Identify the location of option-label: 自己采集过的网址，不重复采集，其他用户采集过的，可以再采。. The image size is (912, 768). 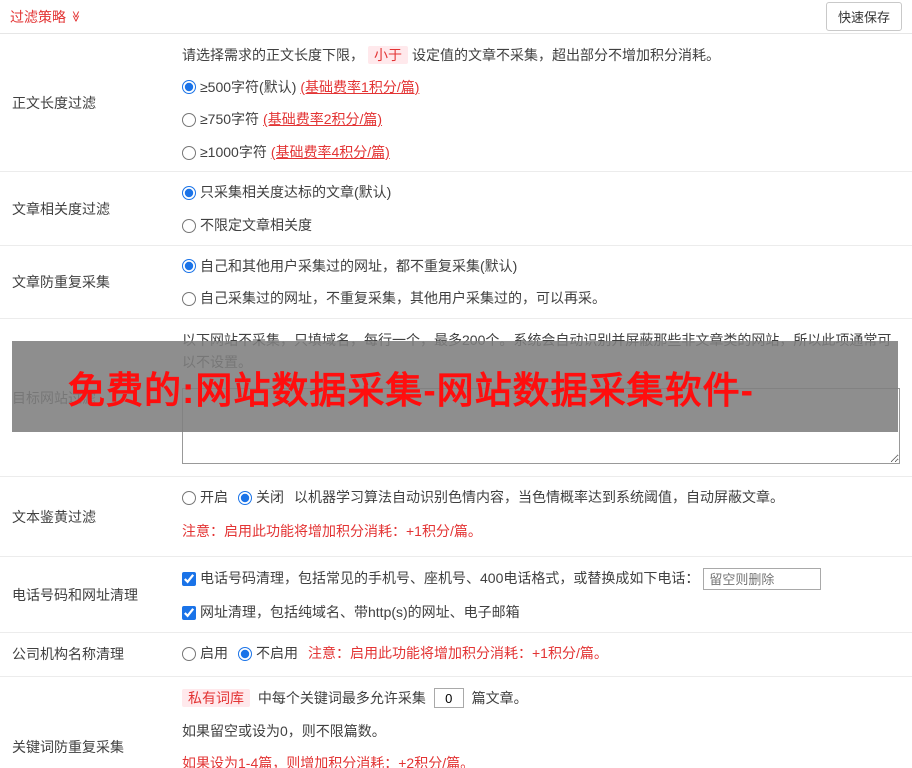
(403, 298).